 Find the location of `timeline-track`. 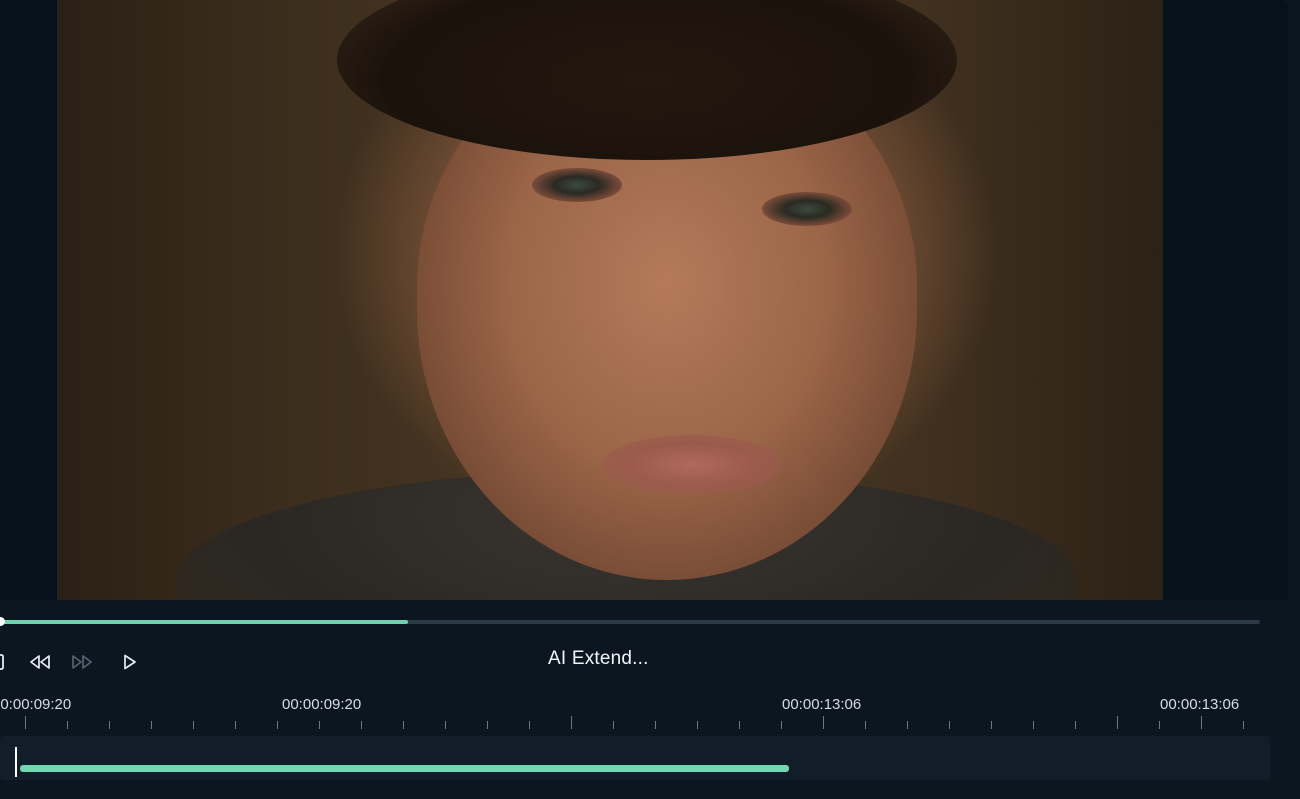

timeline-track is located at coordinates (635, 758).